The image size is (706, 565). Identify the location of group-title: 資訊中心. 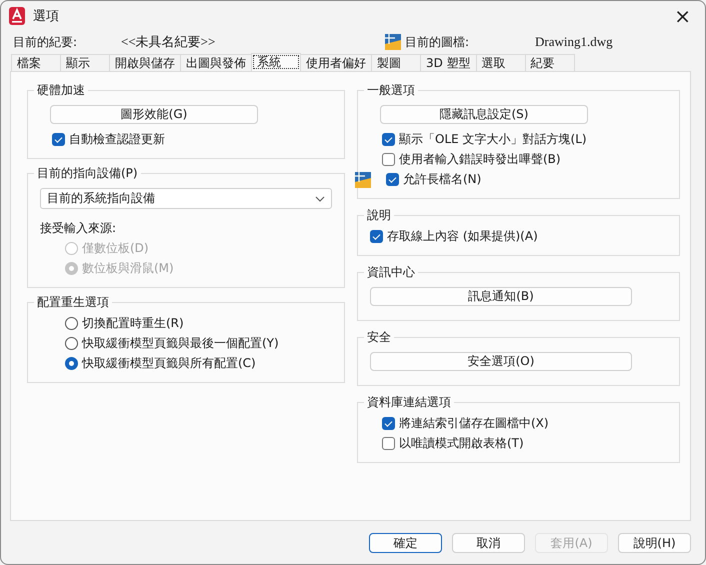
(391, 272).